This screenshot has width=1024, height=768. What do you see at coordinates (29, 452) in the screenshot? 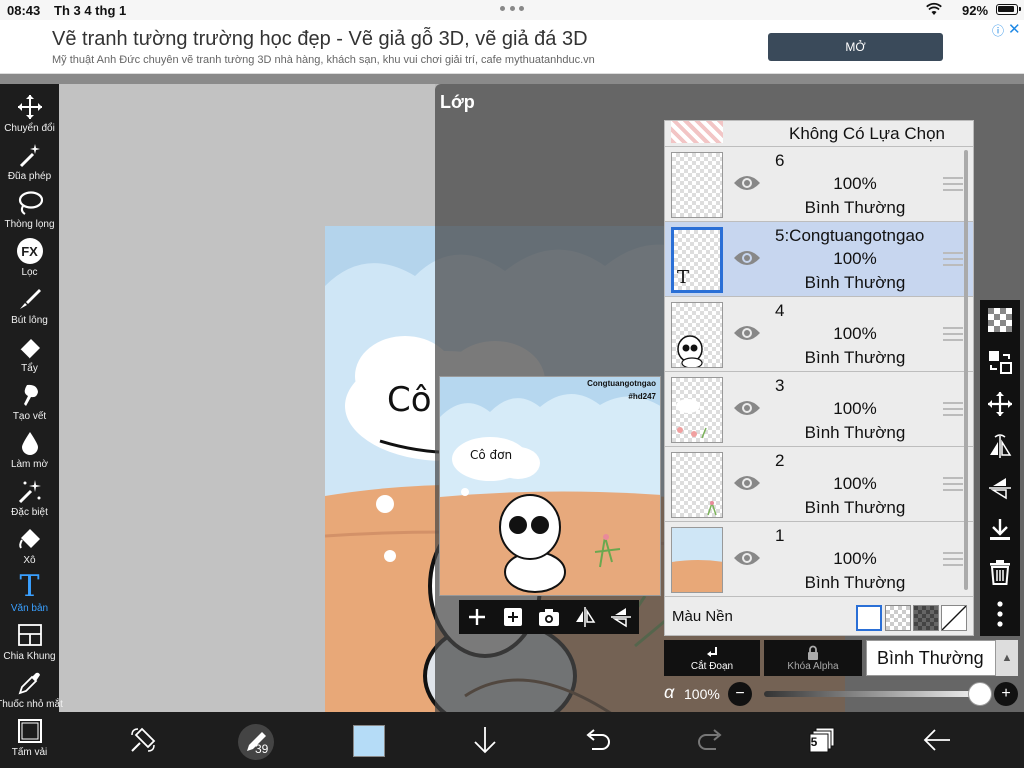
I see `tool-blur-drop: Làm mờ` at bounding box center [29, 452].